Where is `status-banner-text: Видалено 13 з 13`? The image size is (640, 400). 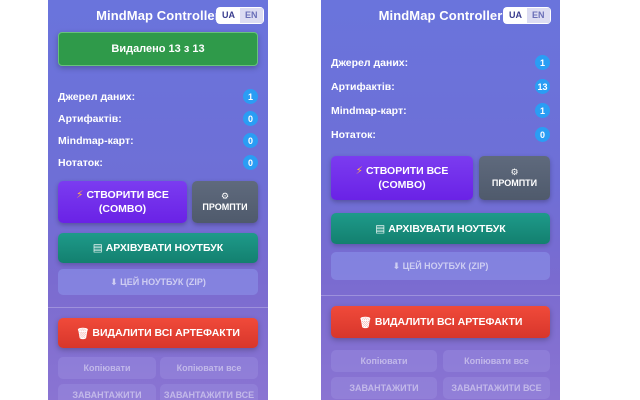 status-banner-text: Видалено 13 з 13 is located at coordinates (158, 49).